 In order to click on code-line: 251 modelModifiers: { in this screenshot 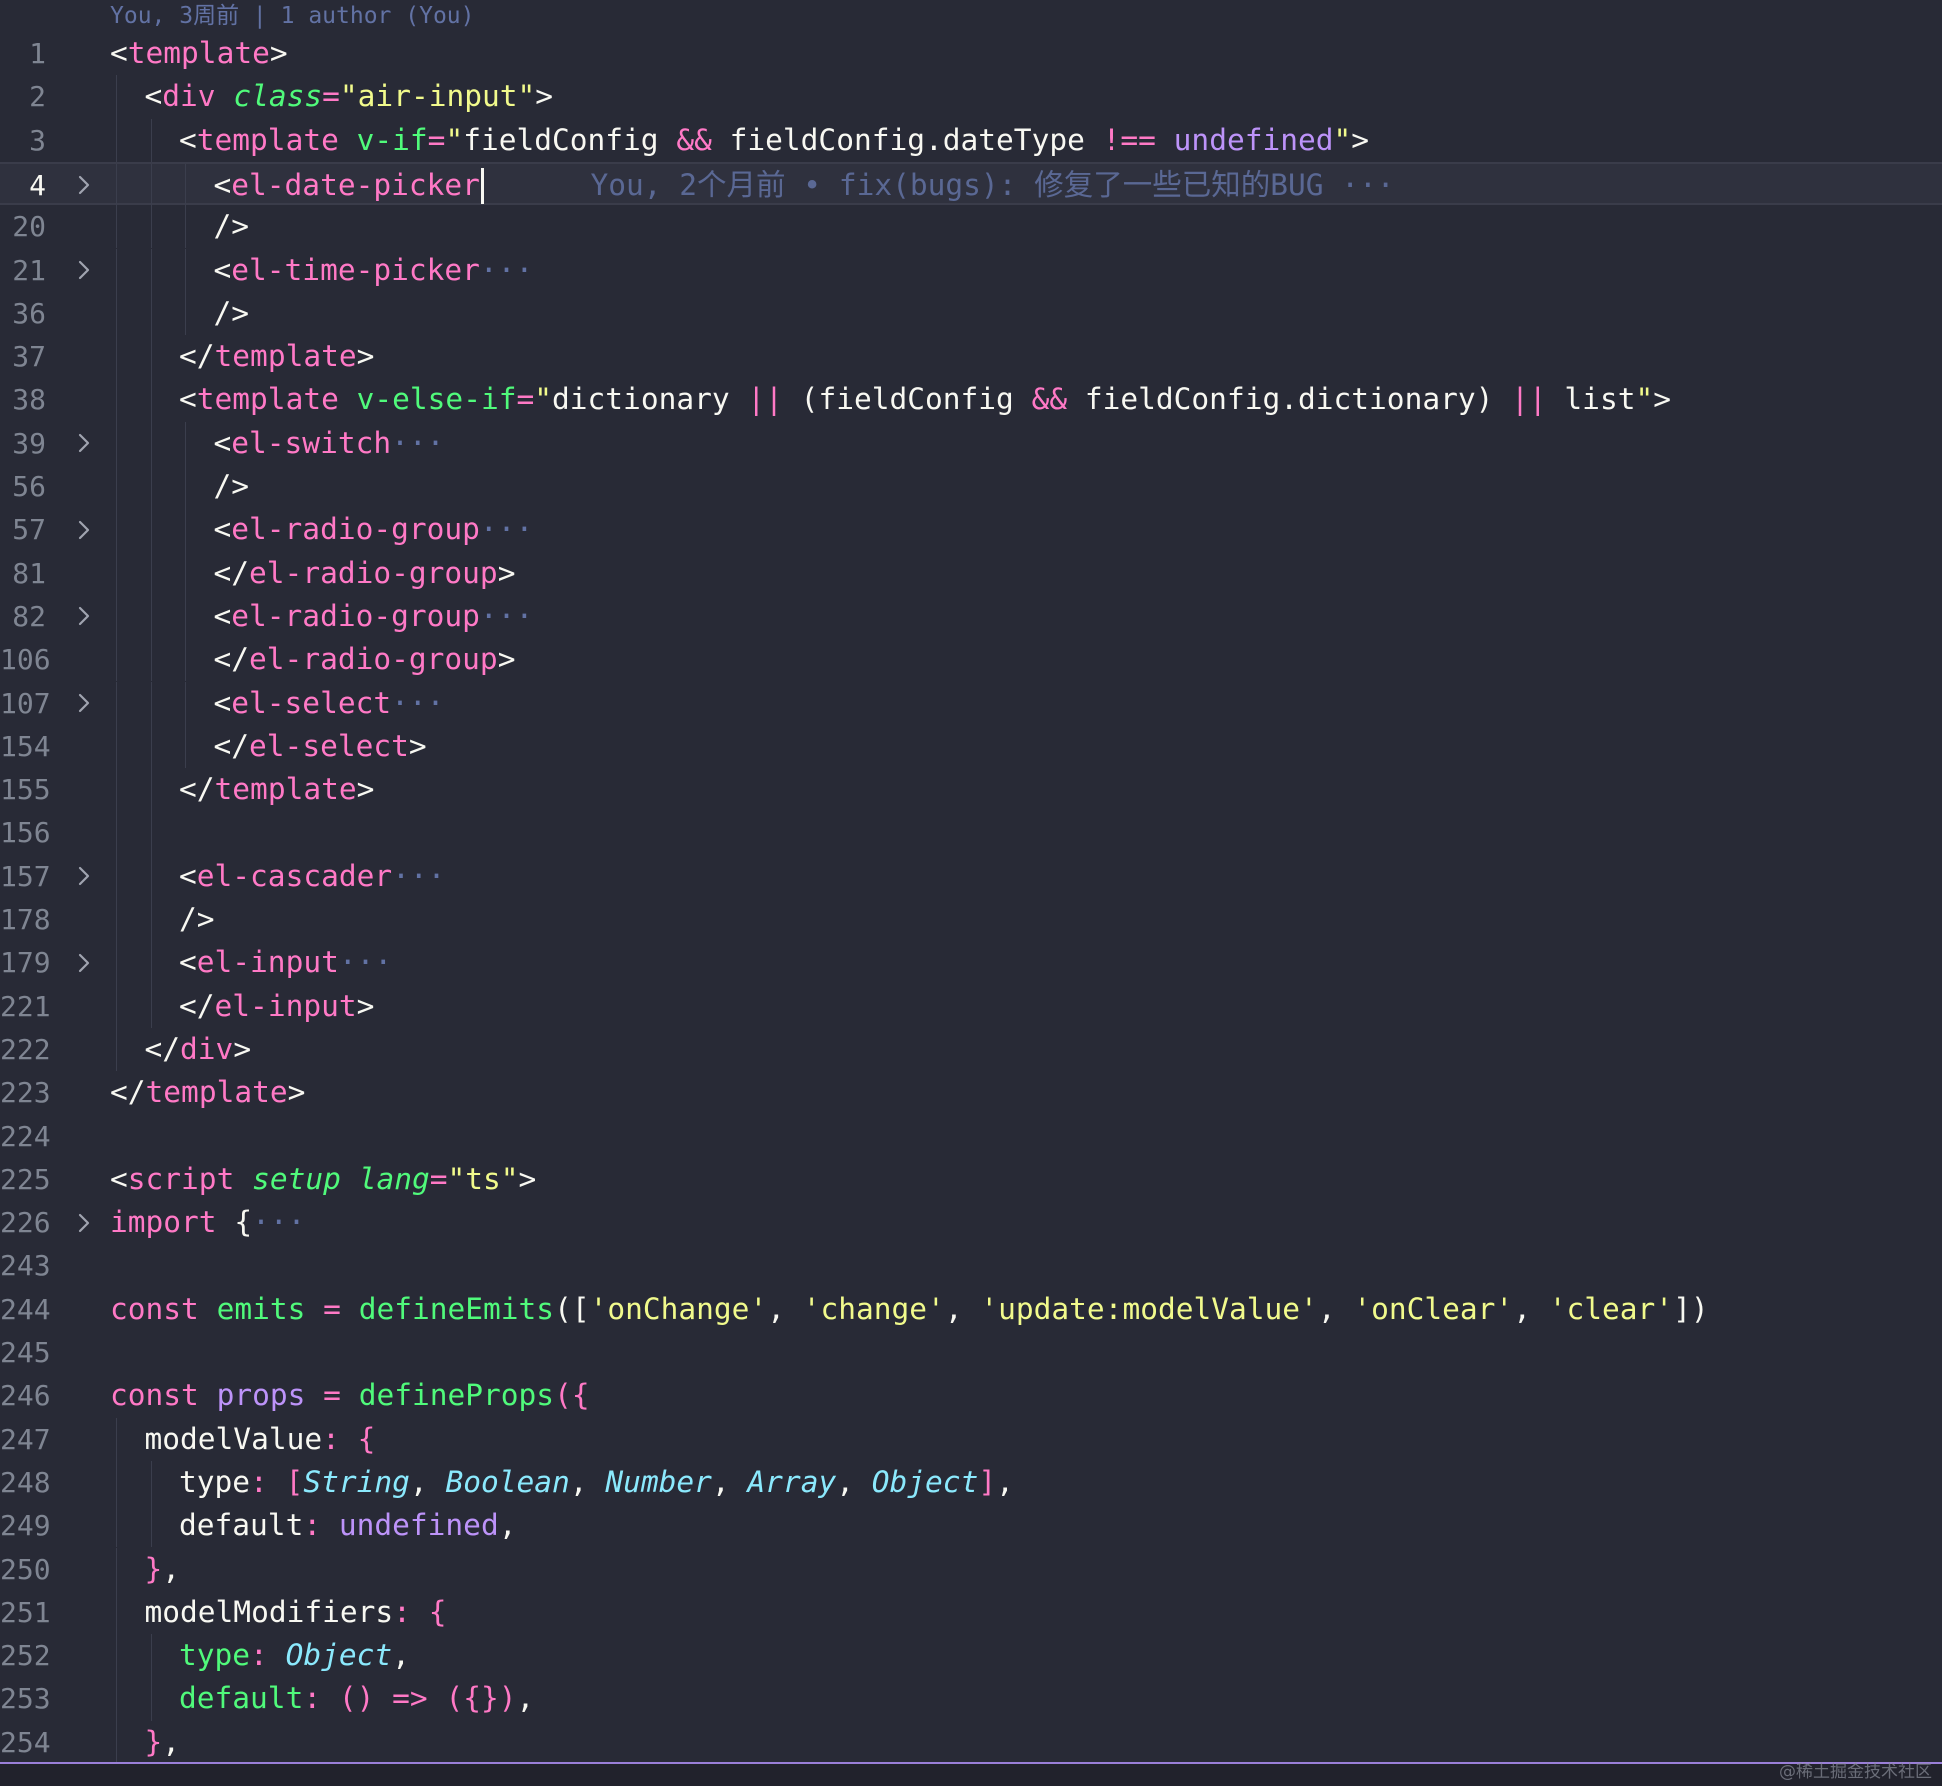, I will do `click(971, 1612)`.